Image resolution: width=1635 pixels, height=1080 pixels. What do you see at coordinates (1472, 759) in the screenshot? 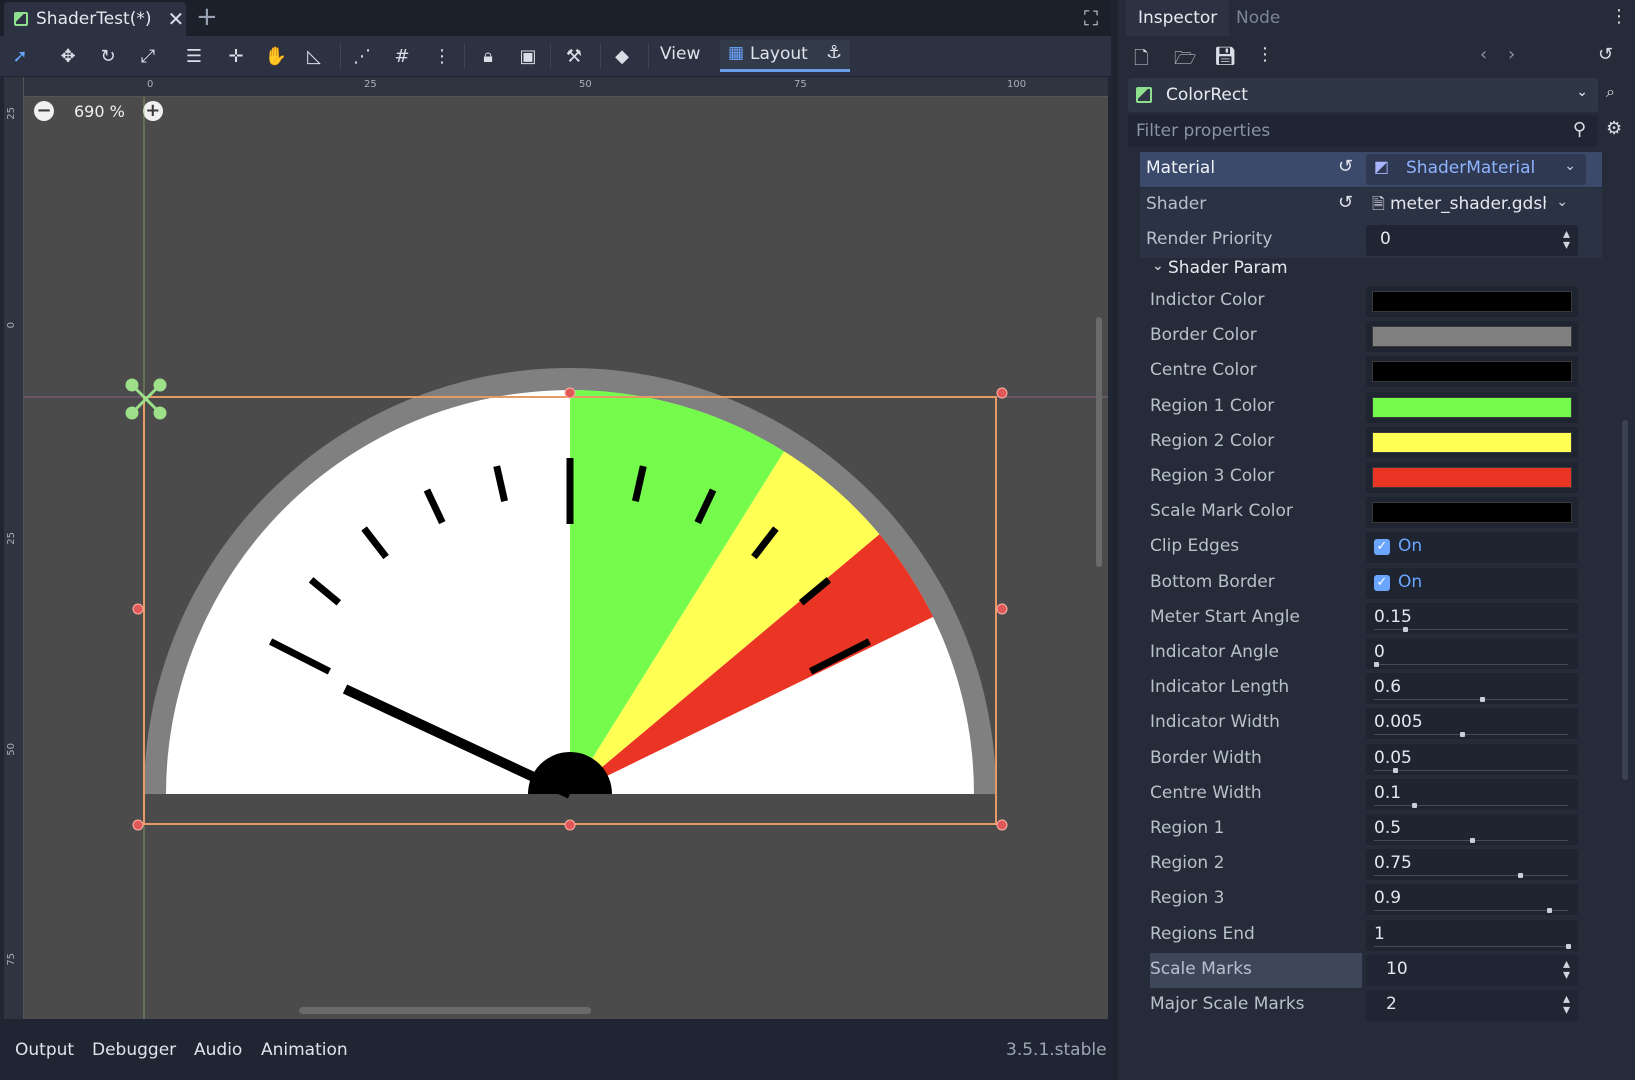
I see `border-width-slider: 0.05` at bounding box center [1472, 759].